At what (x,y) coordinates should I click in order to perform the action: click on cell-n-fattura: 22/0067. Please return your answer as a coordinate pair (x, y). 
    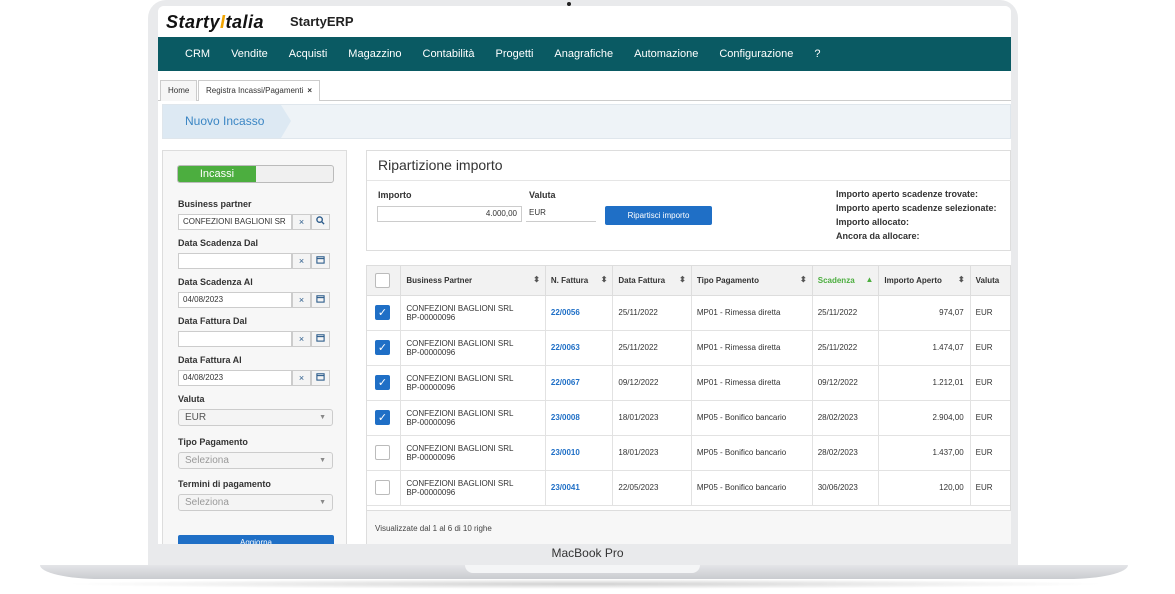
    Looking at the image, I should click on (579, 383).